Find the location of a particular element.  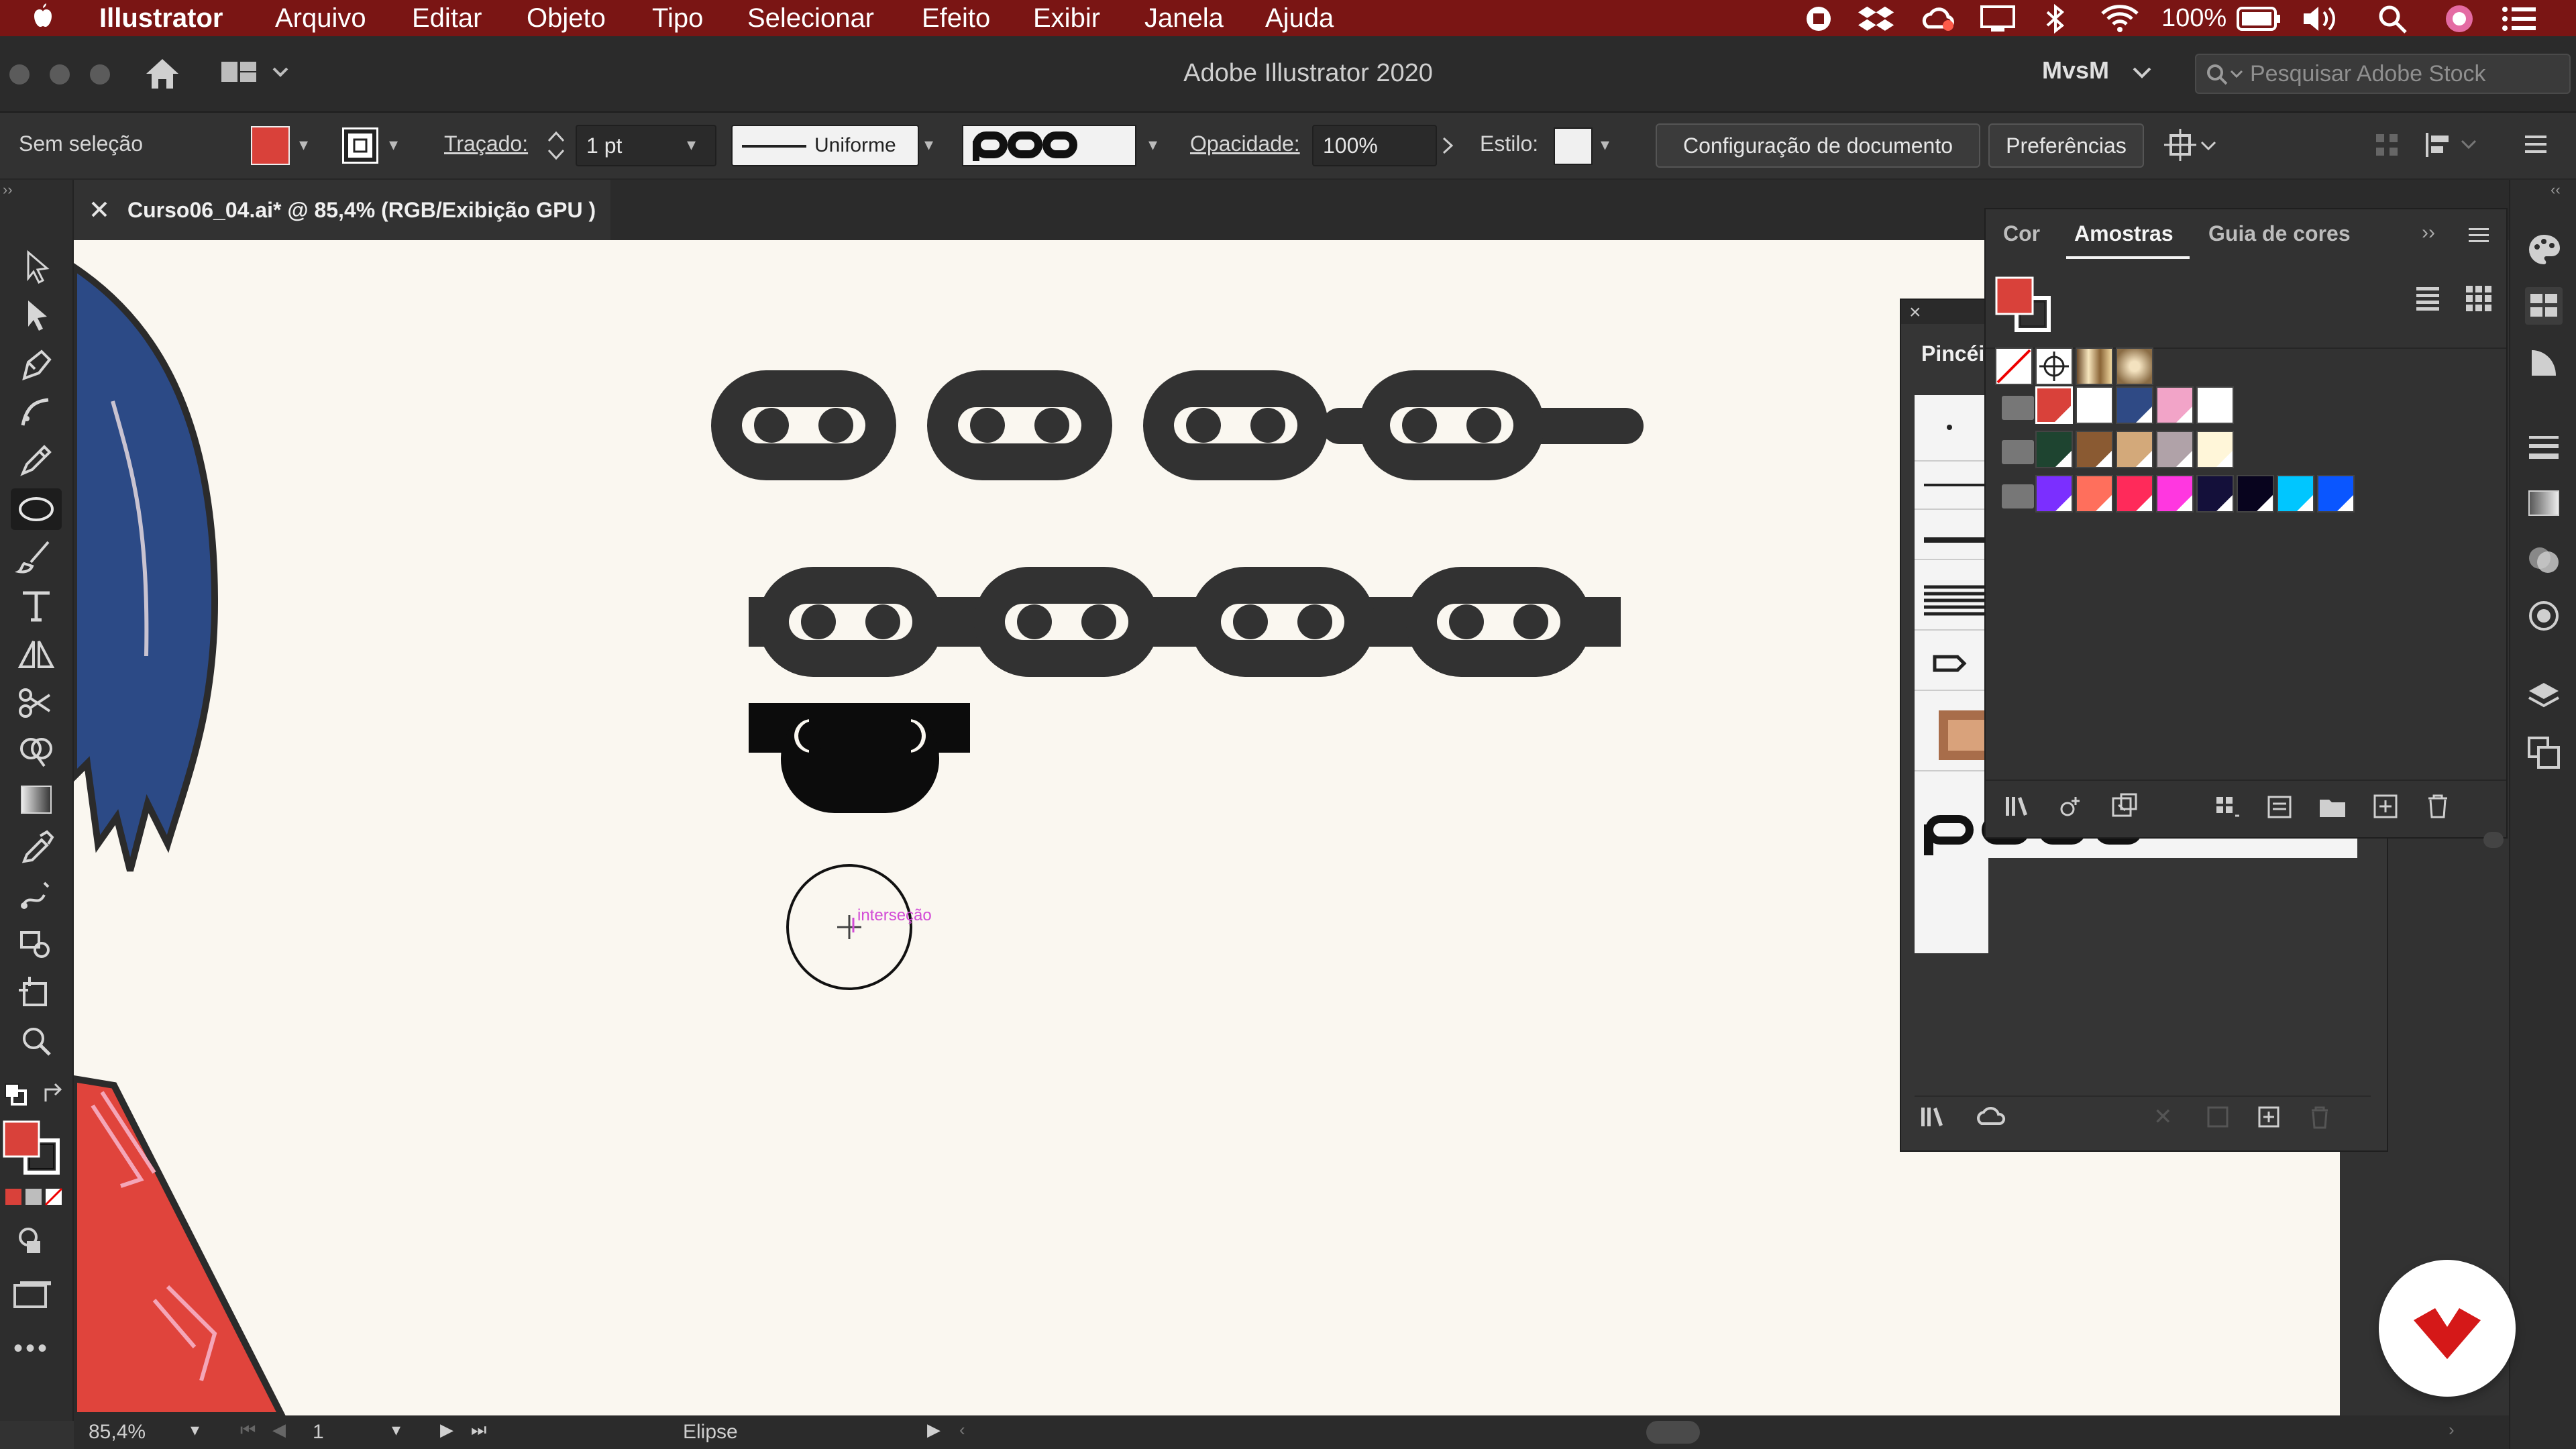

brush-definition-field is located at coordinates (1049, 145).